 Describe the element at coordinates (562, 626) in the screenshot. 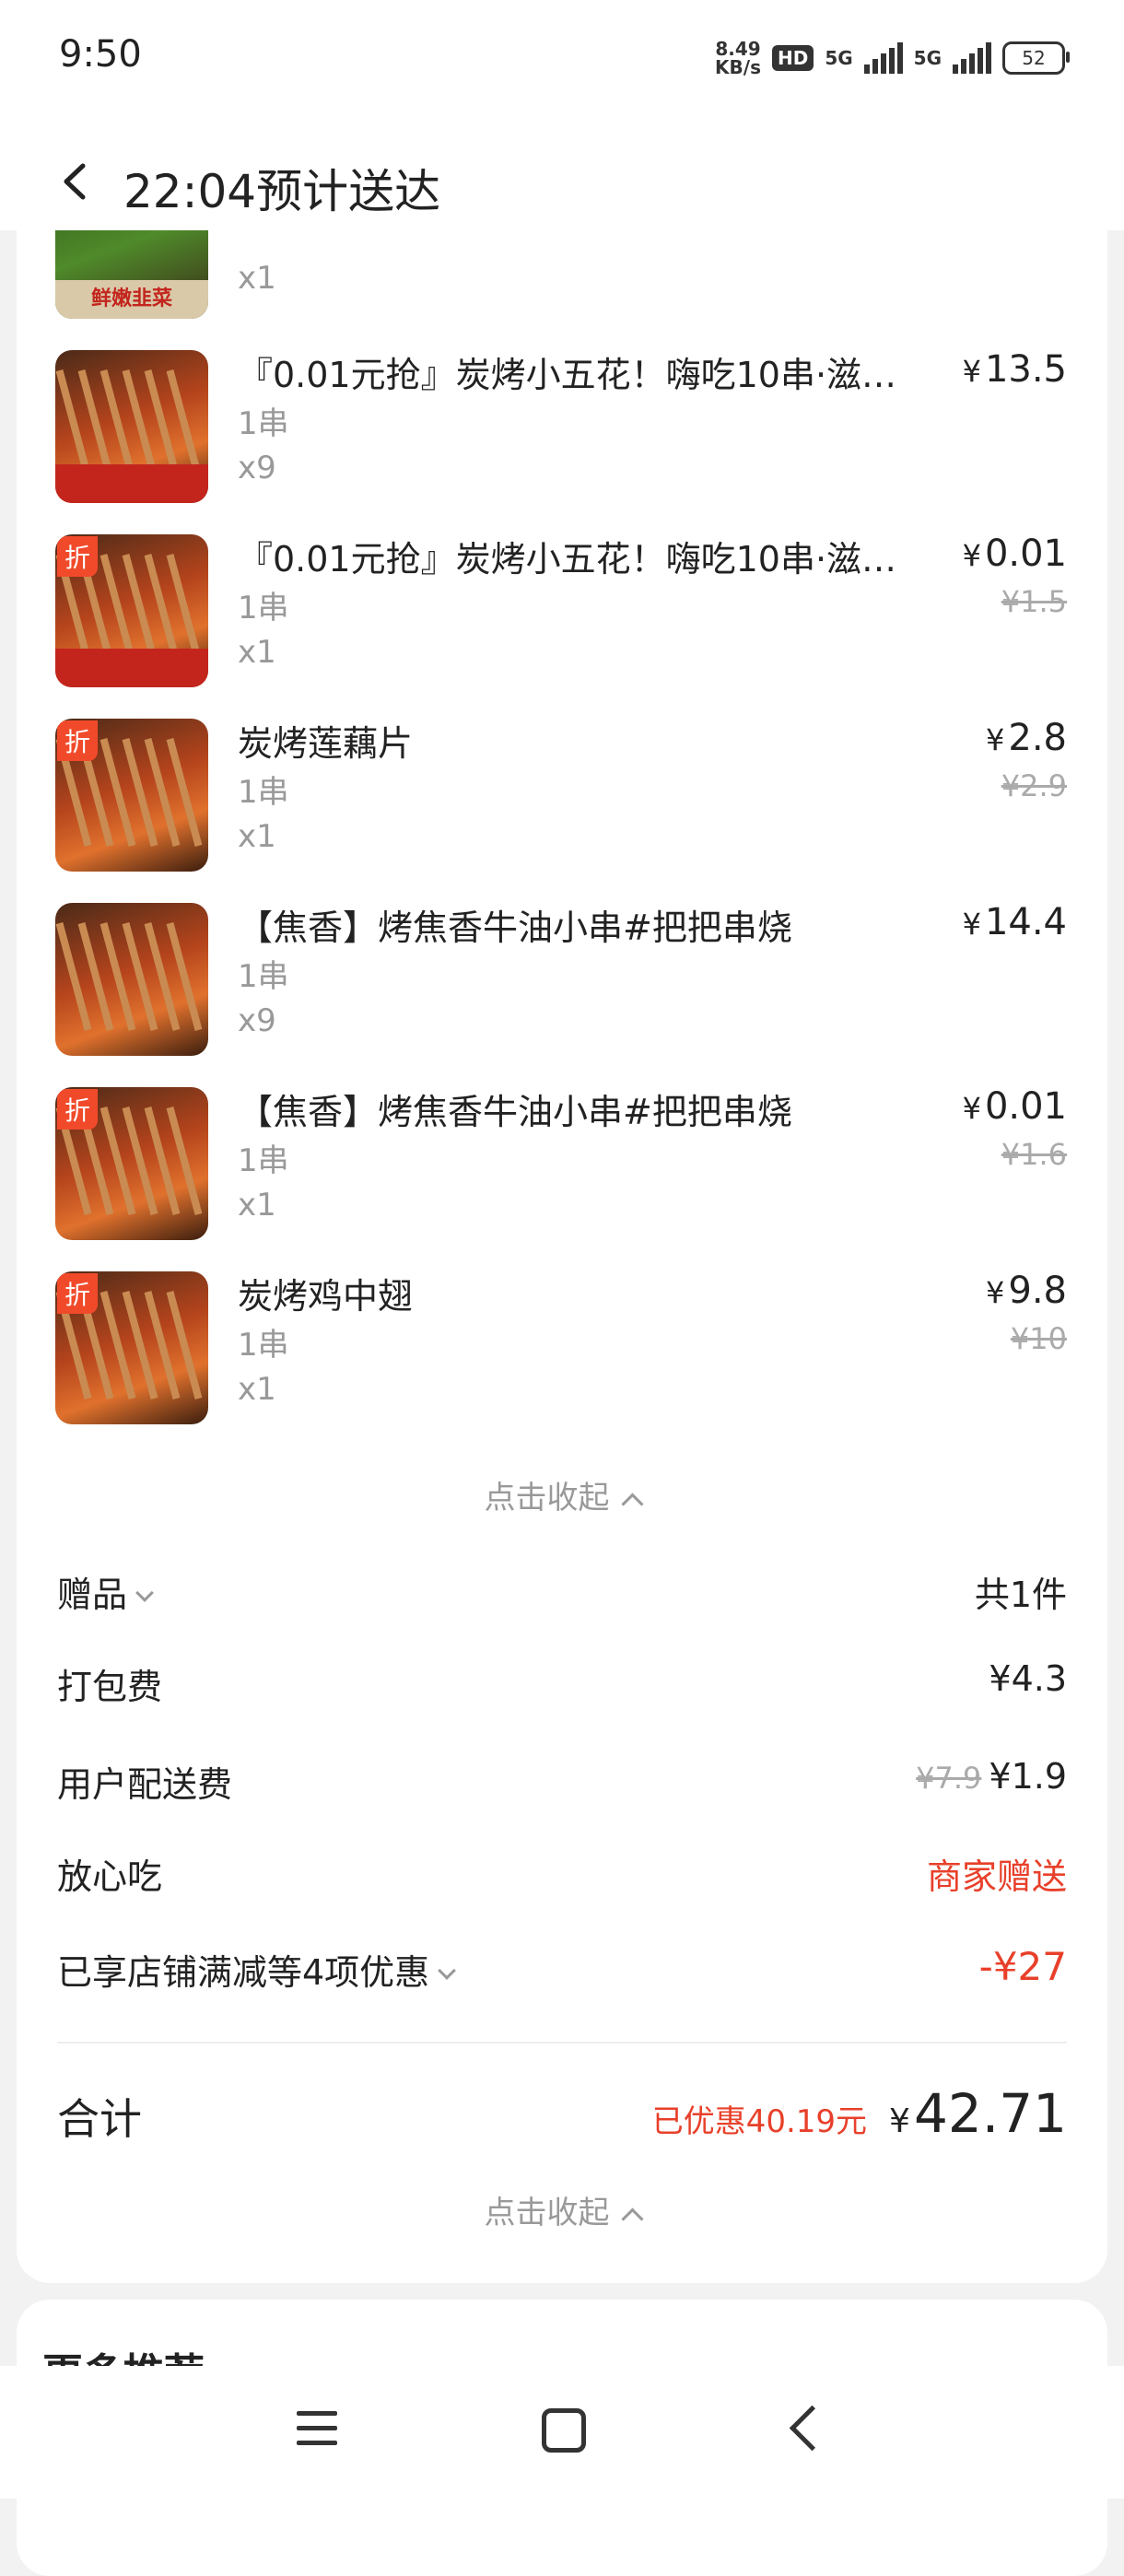

I see `order-item: 折 『0.01元抢』炭烤小五花！嗨吃10串·滋… 1串 x1 ¥0.01 ¥1.5` at that location.